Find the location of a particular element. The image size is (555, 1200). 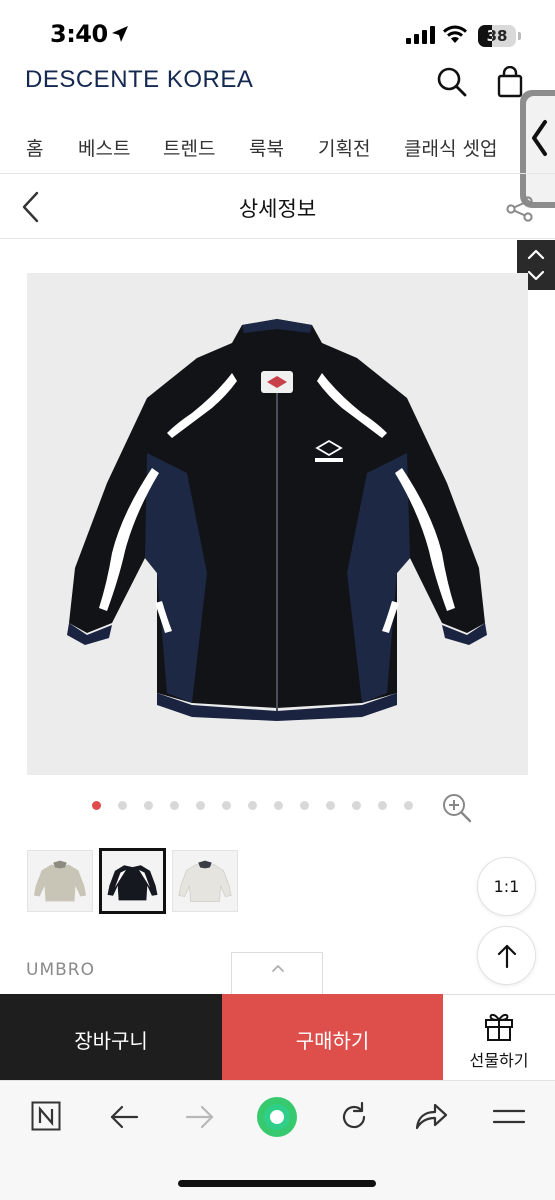

category-best: 베스트 is located at coordinates (104, 147).